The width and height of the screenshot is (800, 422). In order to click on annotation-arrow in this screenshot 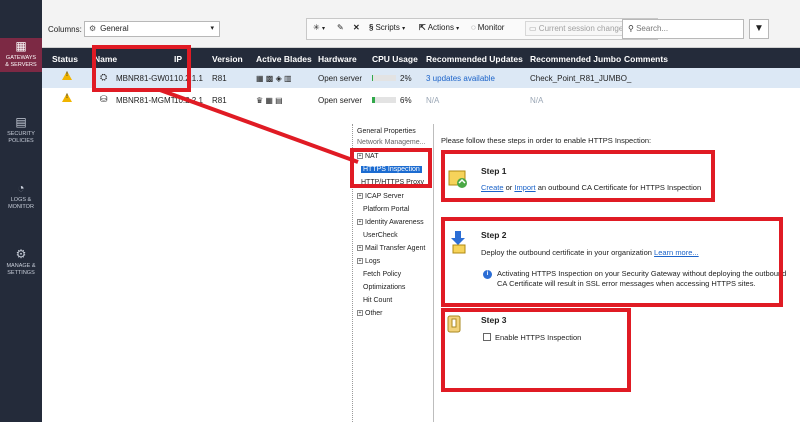, I will do `click(259, 126)`.